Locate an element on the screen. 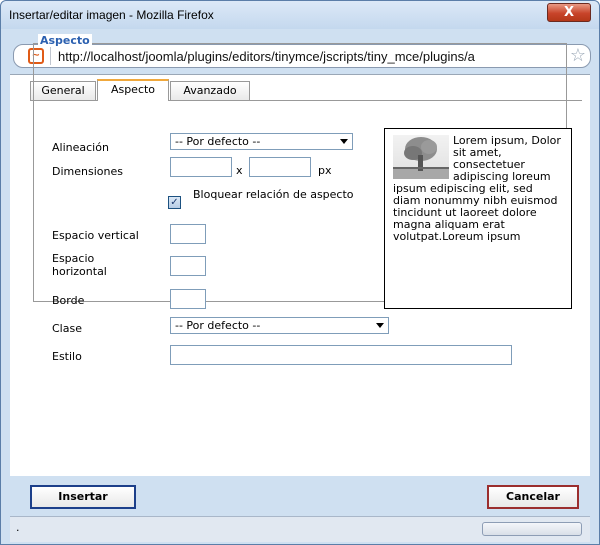  espacio-horizontal-label: Espacio horizontal is located at coordinates (79, 265).